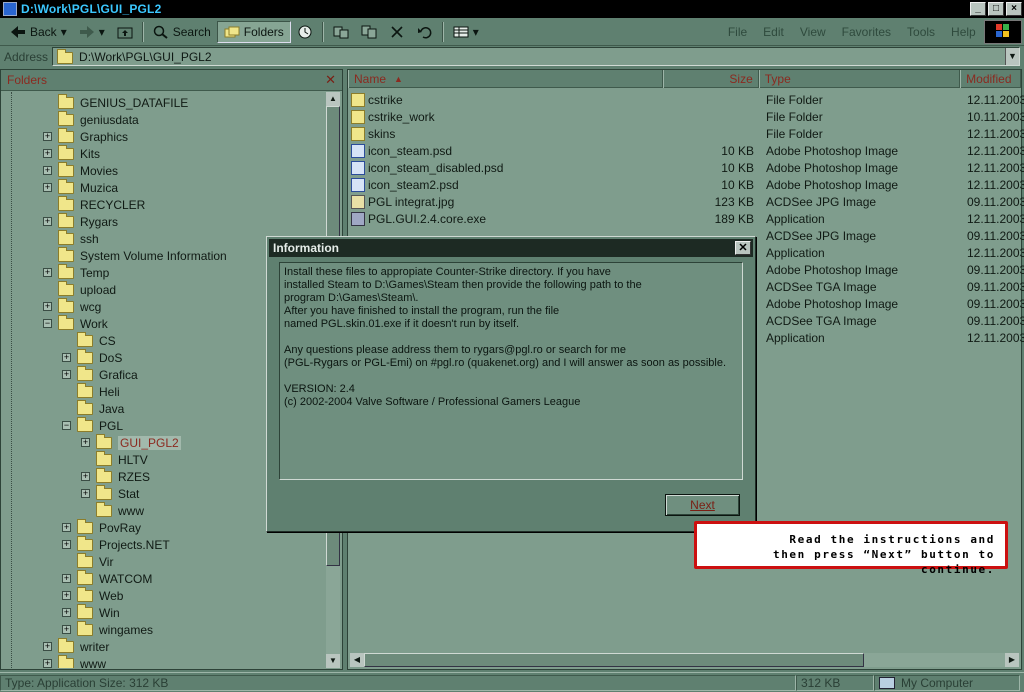 The width and height of the screenshot is (1024, 692). I want to click on address-dropdown-button: ▼, so click(1012, 56).